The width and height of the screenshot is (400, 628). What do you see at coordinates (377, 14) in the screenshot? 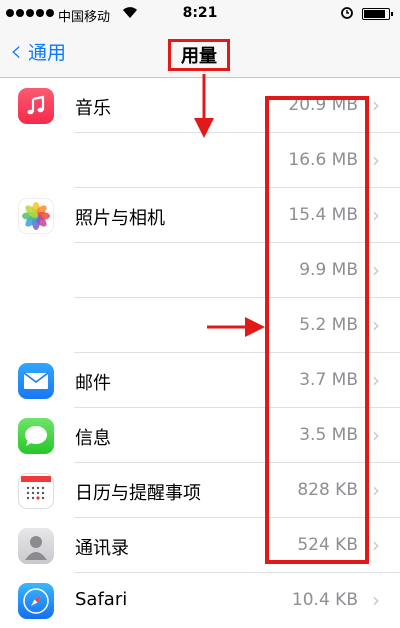
I see `battery-icon` at bounding box center [377, 14].